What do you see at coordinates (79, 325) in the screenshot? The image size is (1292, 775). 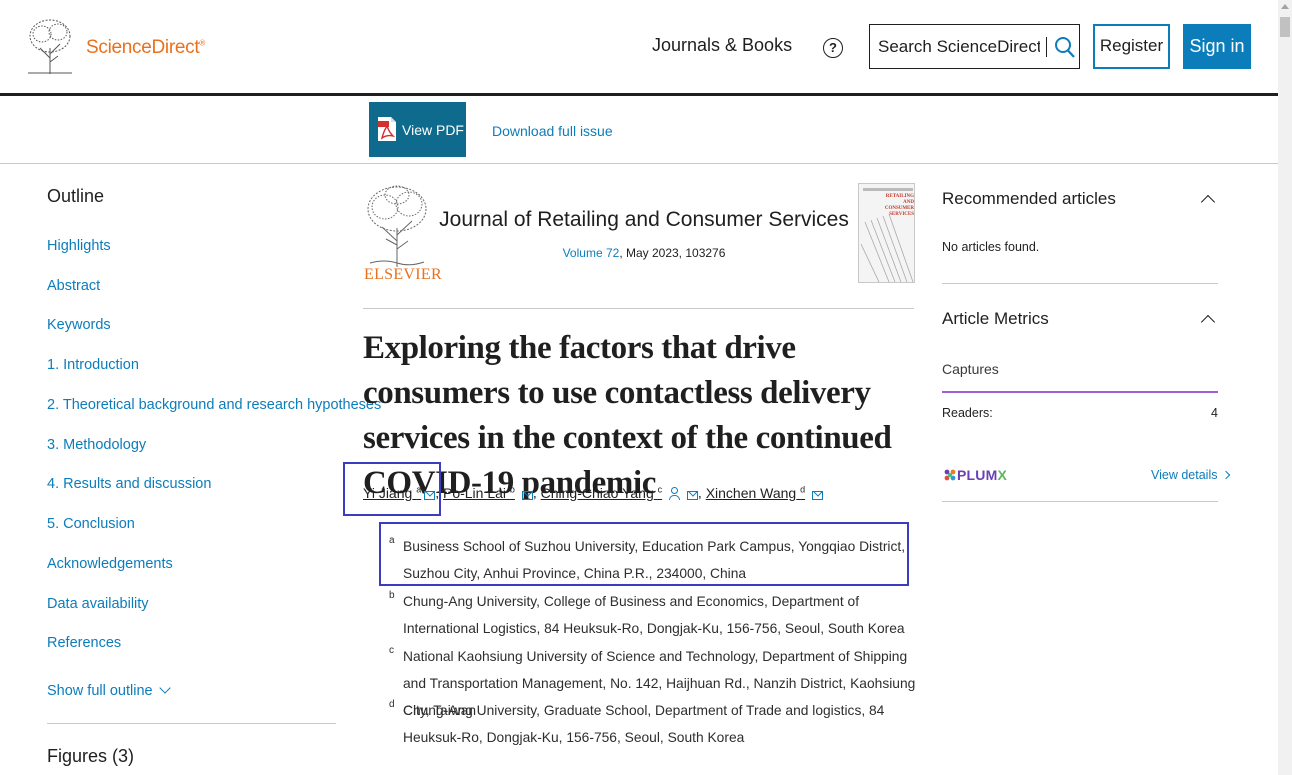 I see `outline-item-keywords: Keywords` at bounding box center [79, 325].